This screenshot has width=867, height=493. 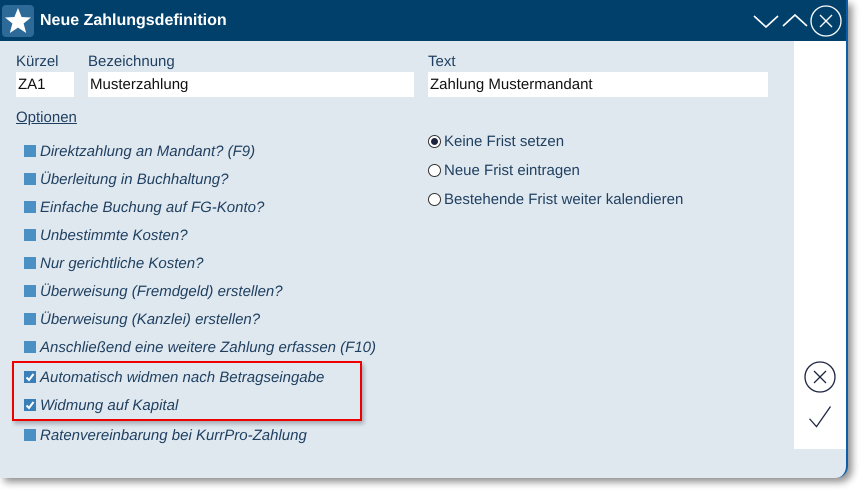 I want to click on option-checkbox: Überleitung in Buchhaltung?, so click(x=222, y=179).